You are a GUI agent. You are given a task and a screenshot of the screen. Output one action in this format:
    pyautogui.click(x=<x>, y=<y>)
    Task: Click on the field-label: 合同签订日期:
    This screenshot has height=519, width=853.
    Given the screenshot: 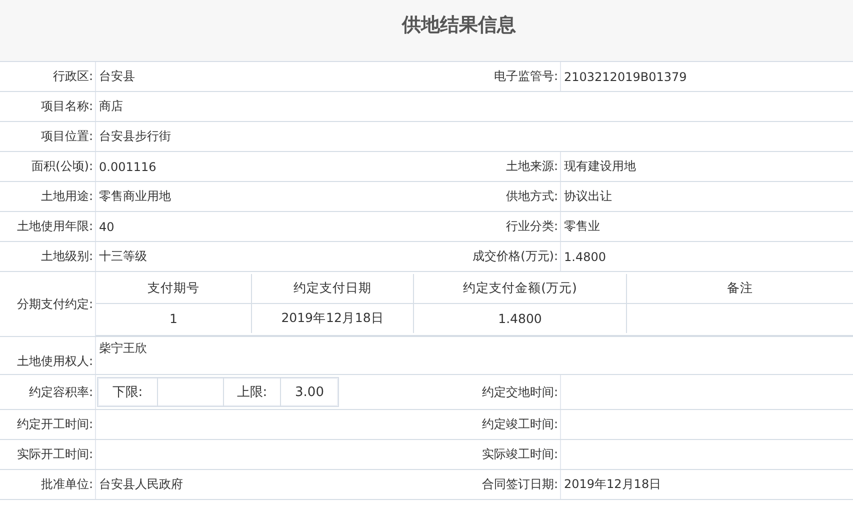 What is the action you would take?
    pyautogui.click(x=520, y=484)
    